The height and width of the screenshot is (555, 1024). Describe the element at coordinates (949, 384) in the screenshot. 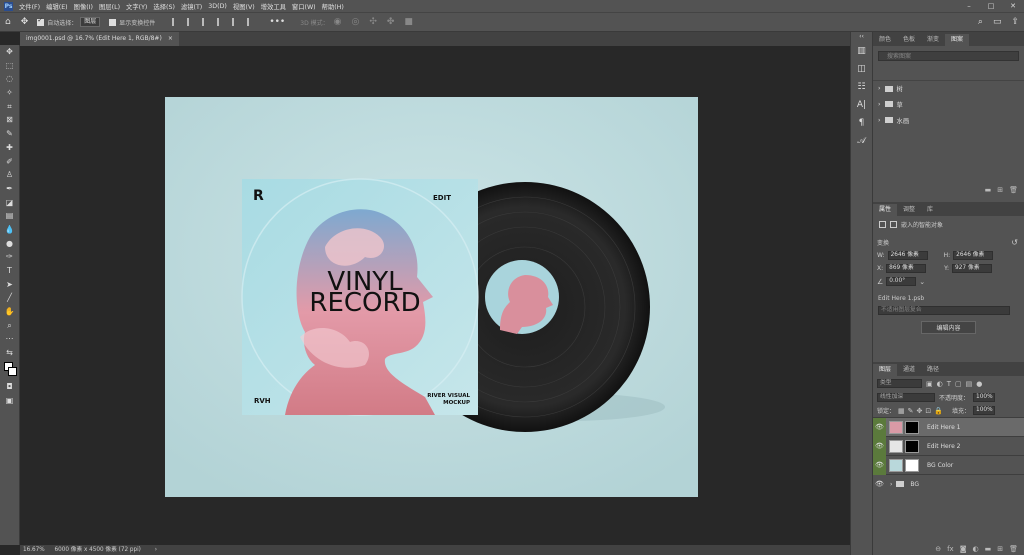

I see `type-filter-icon: T` at that location.